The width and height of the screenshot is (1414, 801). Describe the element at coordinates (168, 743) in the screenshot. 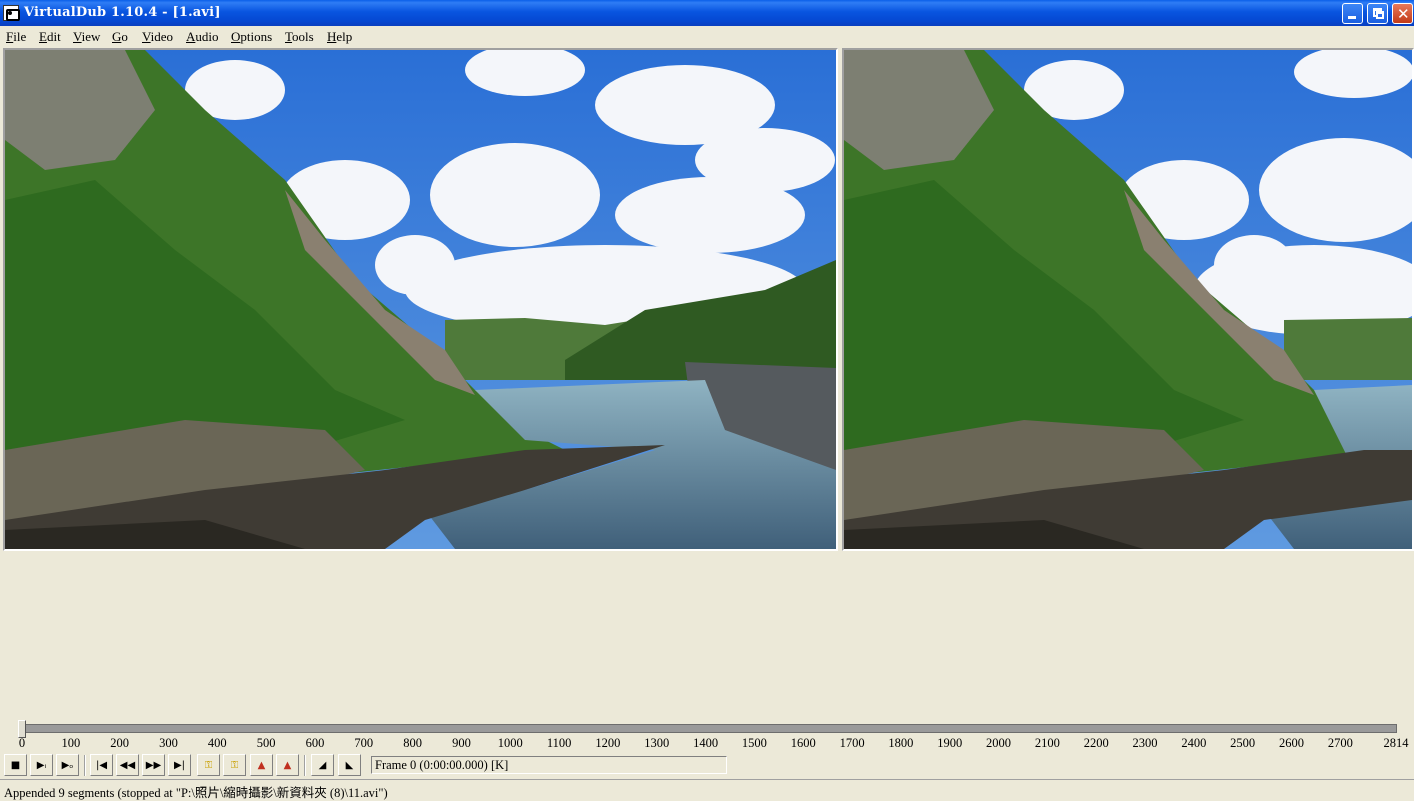

I see `timeline-tick-label: 300` at that location.